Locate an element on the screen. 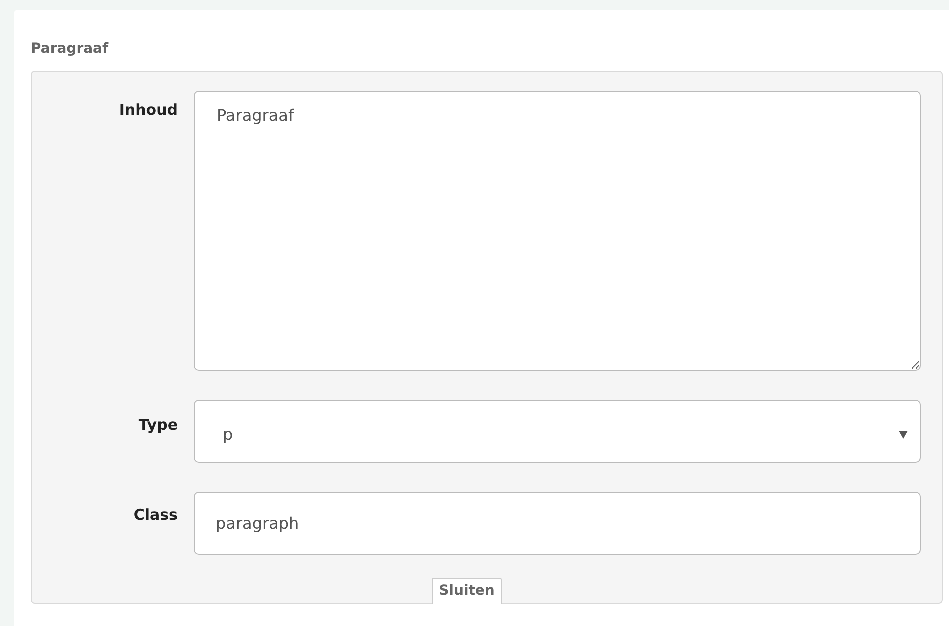 The image size is (949, 626). field-label: Inhoud is located at coordinates (148, 109).